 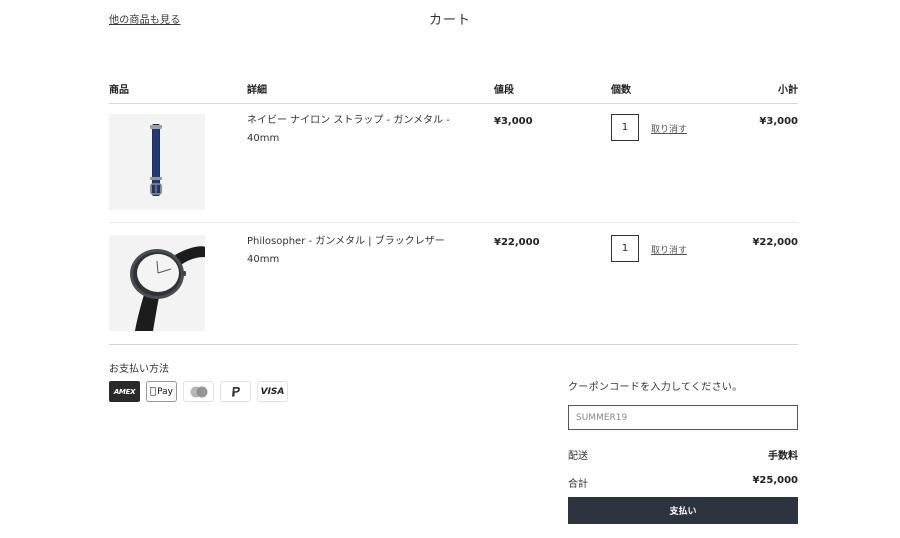 What do you see at coordinates (783, 456) in the screenshot?
I see `shipping-value: 手数料` at bounding box center [783, 456].